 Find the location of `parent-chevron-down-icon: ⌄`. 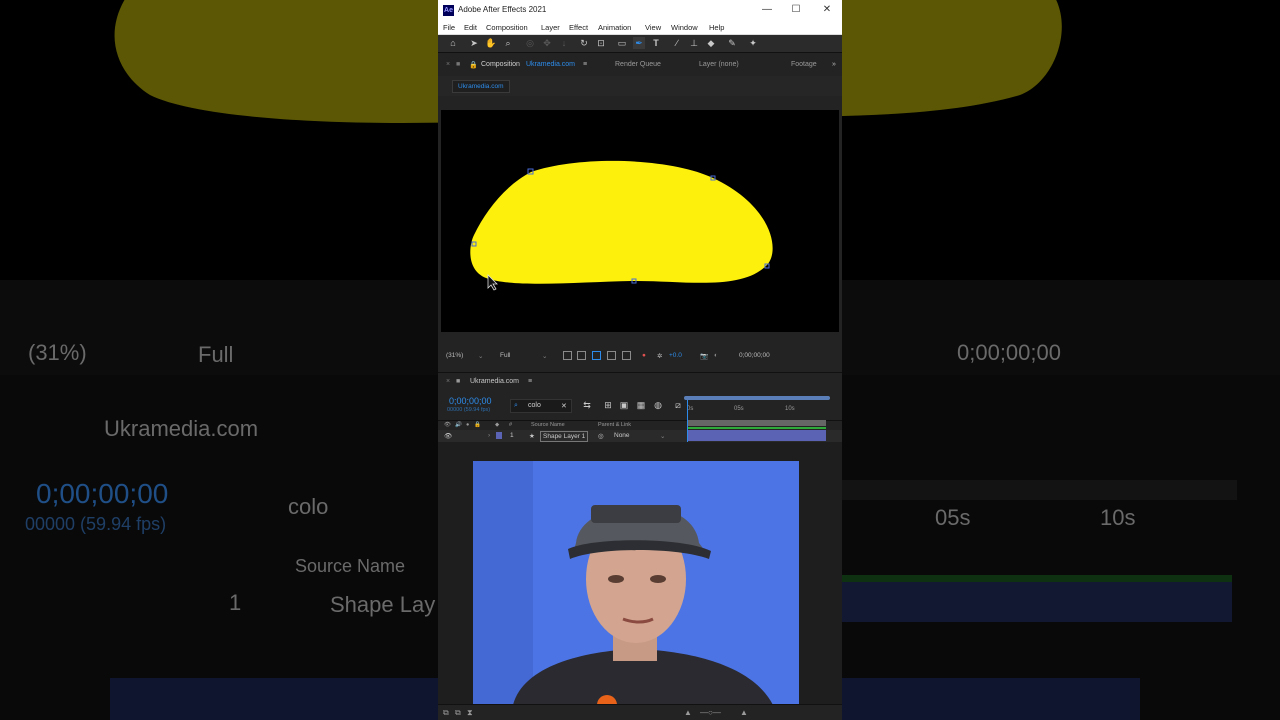

parent-chevron-down-icon: ⌄ is located at coordinates (662, 436).